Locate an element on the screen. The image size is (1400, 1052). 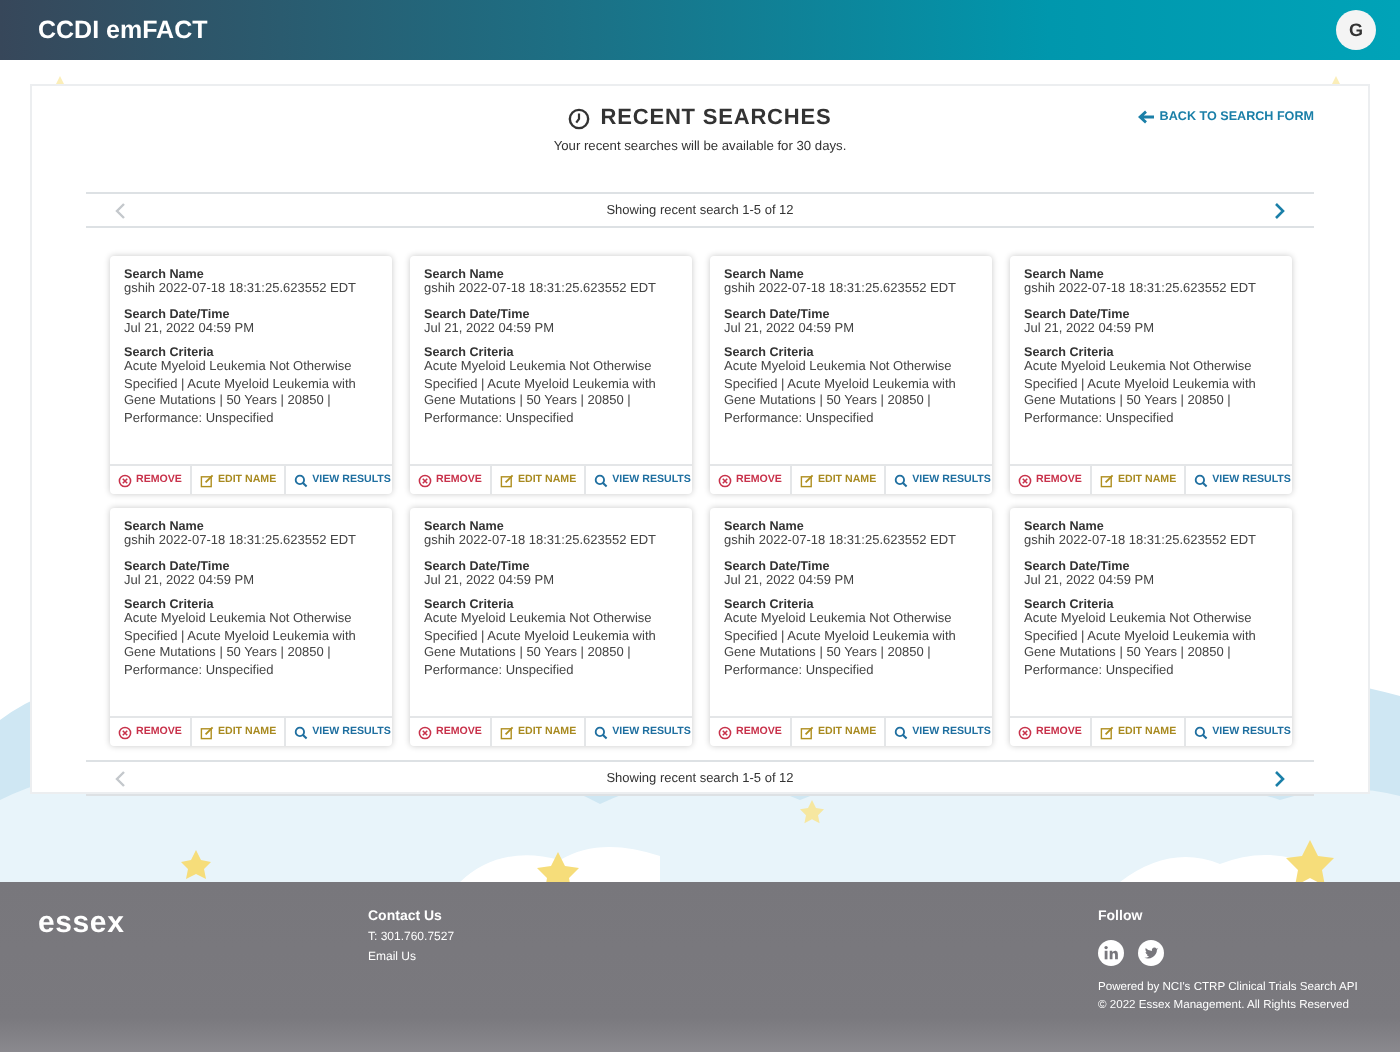
user-avatar-button: G is located at coordinates (1356, 30).